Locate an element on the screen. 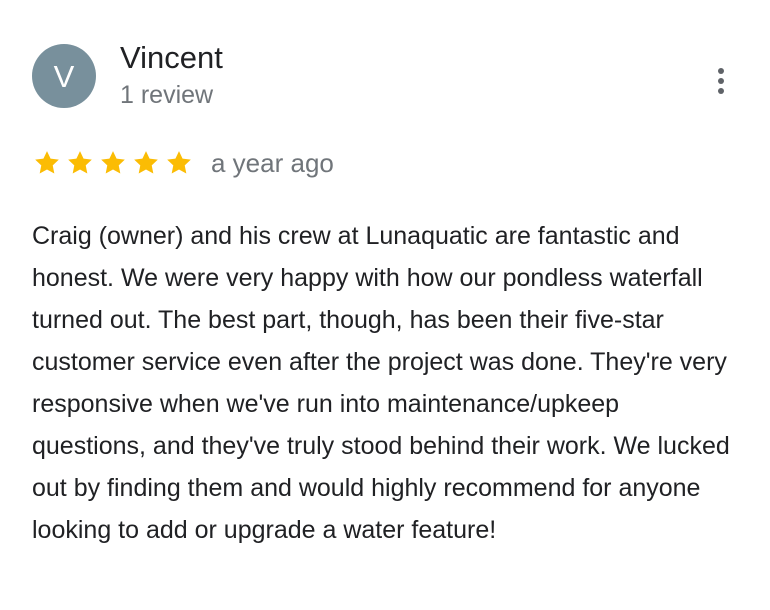 This screenshot has width=770, height=610. star-rating is located at coordinates (113, 163).